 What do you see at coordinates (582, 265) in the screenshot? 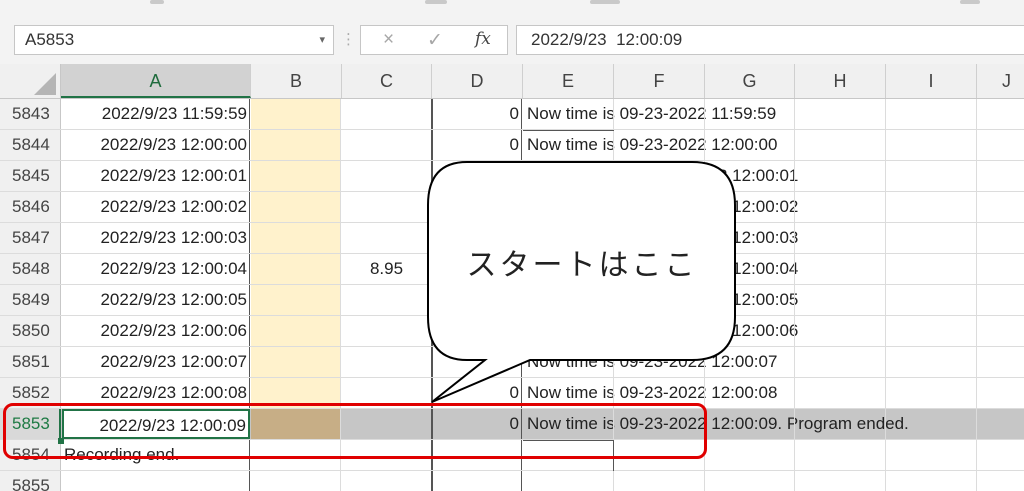
I see `callout-text: スタートはここ` at bounding box center [582, 265].